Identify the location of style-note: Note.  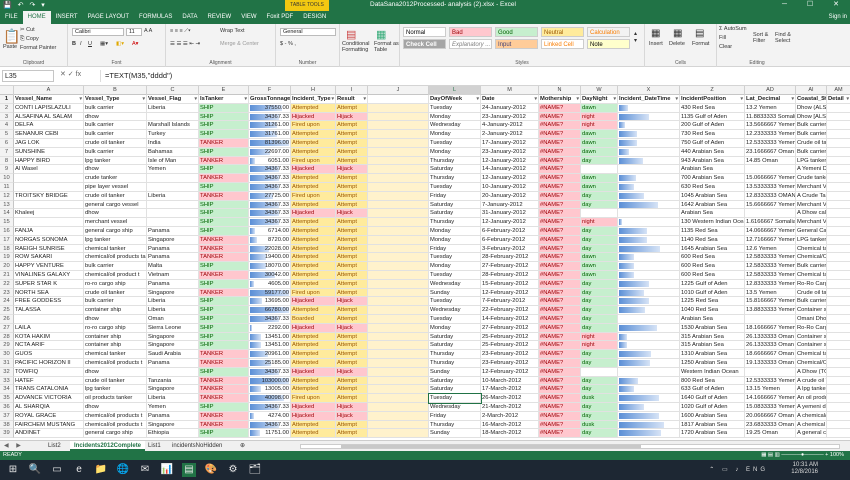
(608, 44).